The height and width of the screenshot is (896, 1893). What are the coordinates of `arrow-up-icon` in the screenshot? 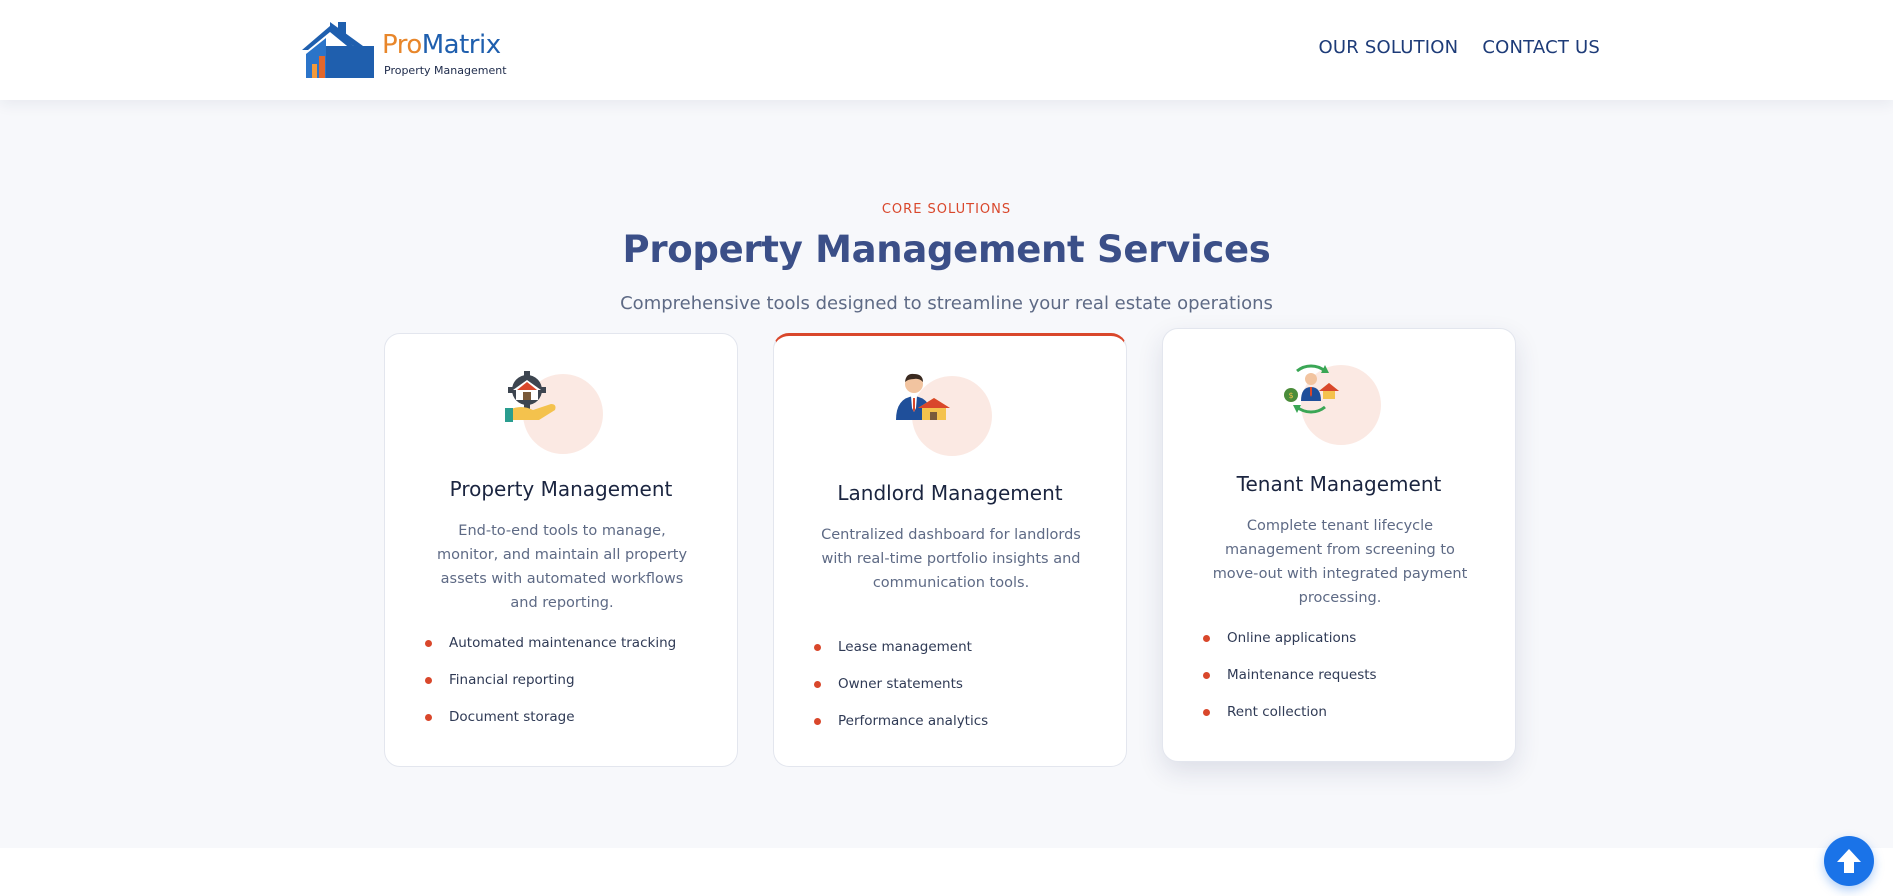 It's located at (1849, 861).